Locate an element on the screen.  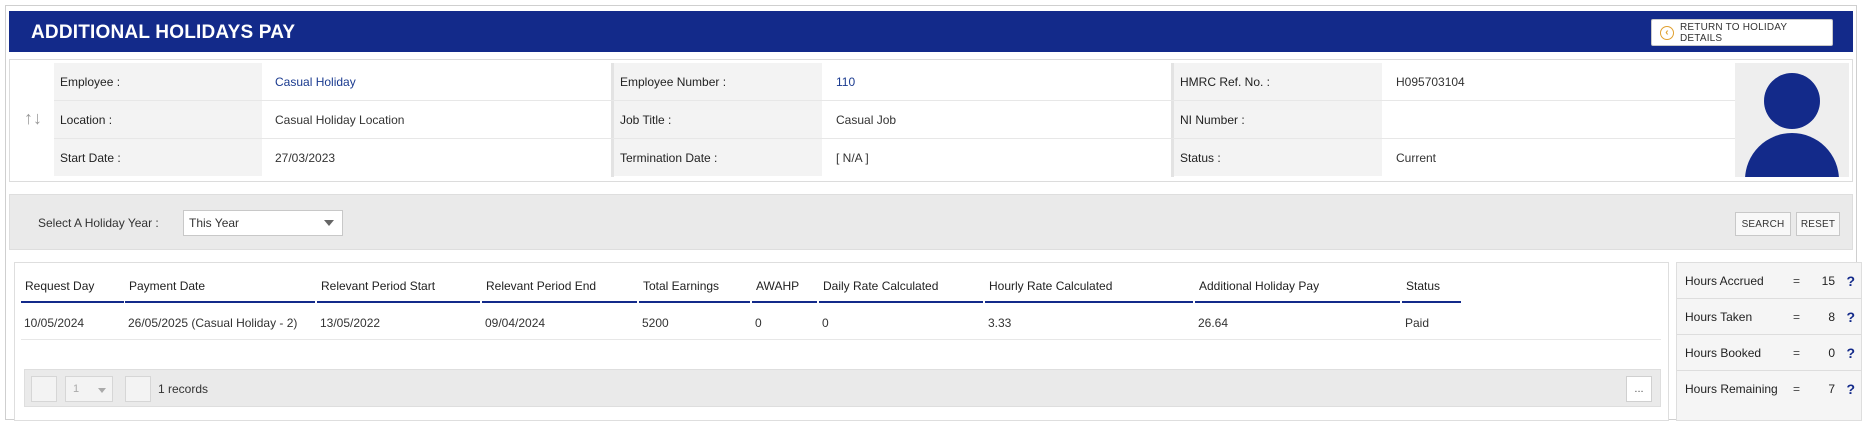
cell-request-day: 10/05/2024 is located at coordinates (54, 323).